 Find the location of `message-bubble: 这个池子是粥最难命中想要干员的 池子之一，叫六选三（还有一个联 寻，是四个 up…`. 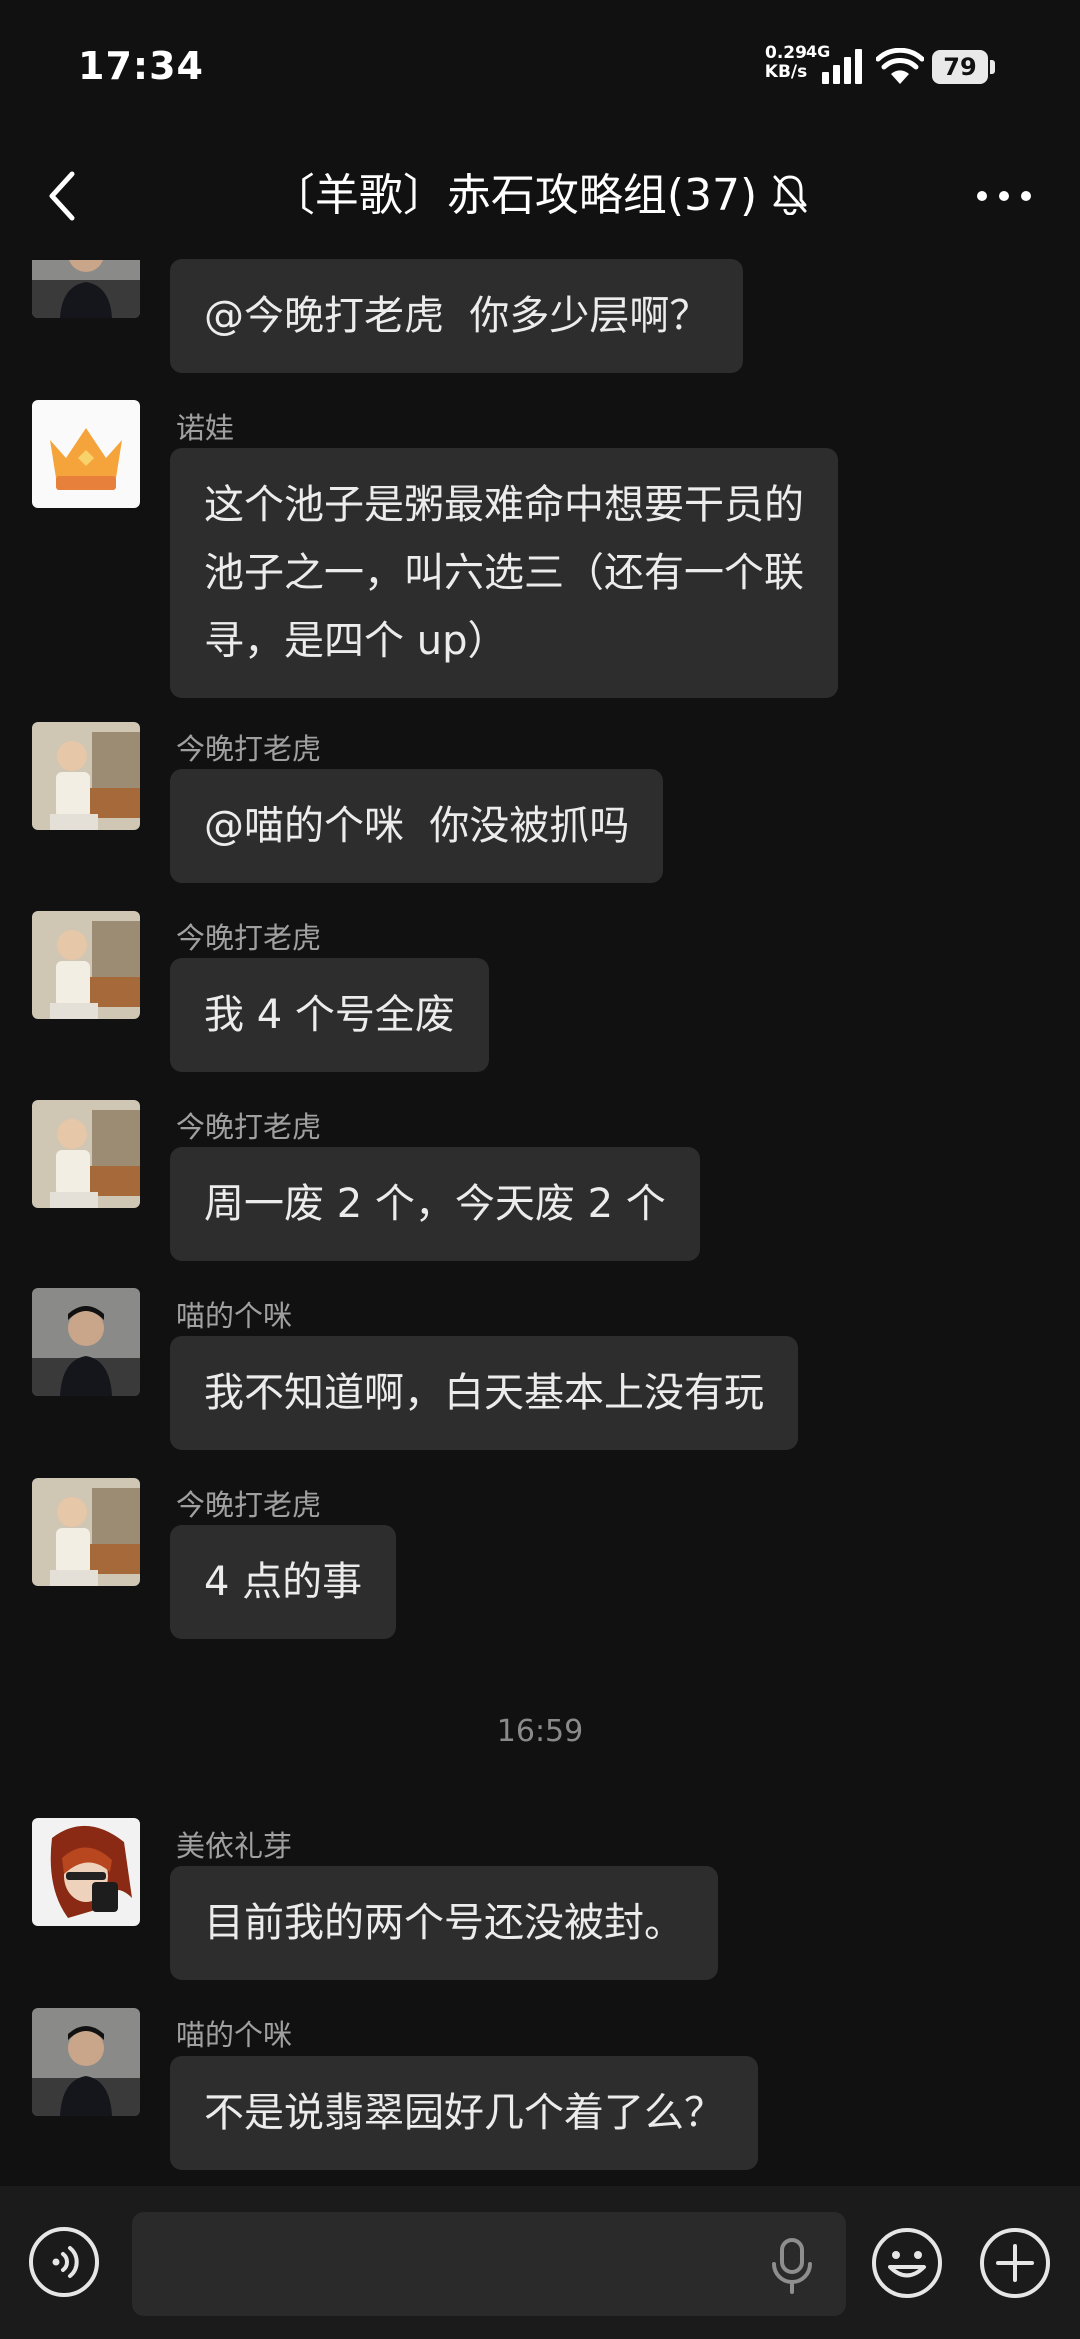

message-bubble: 这个池子是粥最难命中想要干员的 池子之一，叫六选三（还有一个联 寻，是四个 up… is located at coordinates (504, 573).